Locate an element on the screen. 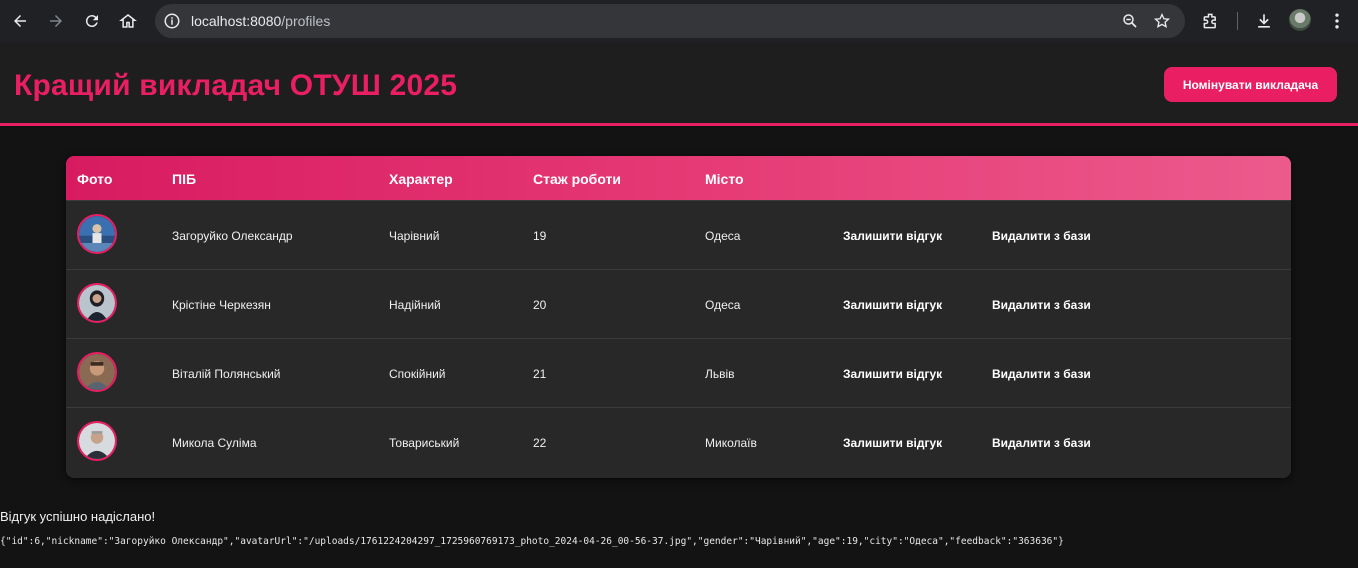 This screenshot has height=568, width=1358. character-cell: Надійний is located at coordinates (415, 305).